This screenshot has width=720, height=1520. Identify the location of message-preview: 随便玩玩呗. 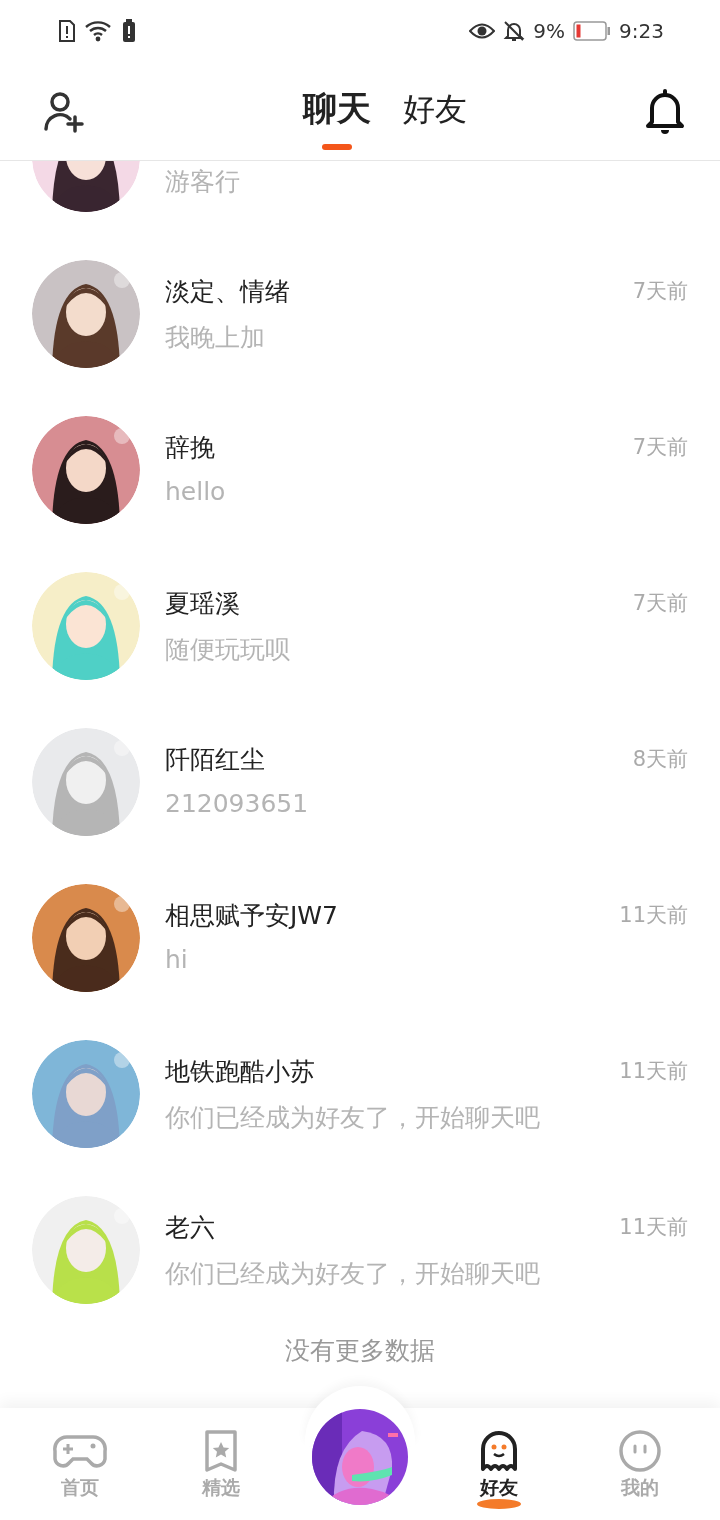
(228, 649).